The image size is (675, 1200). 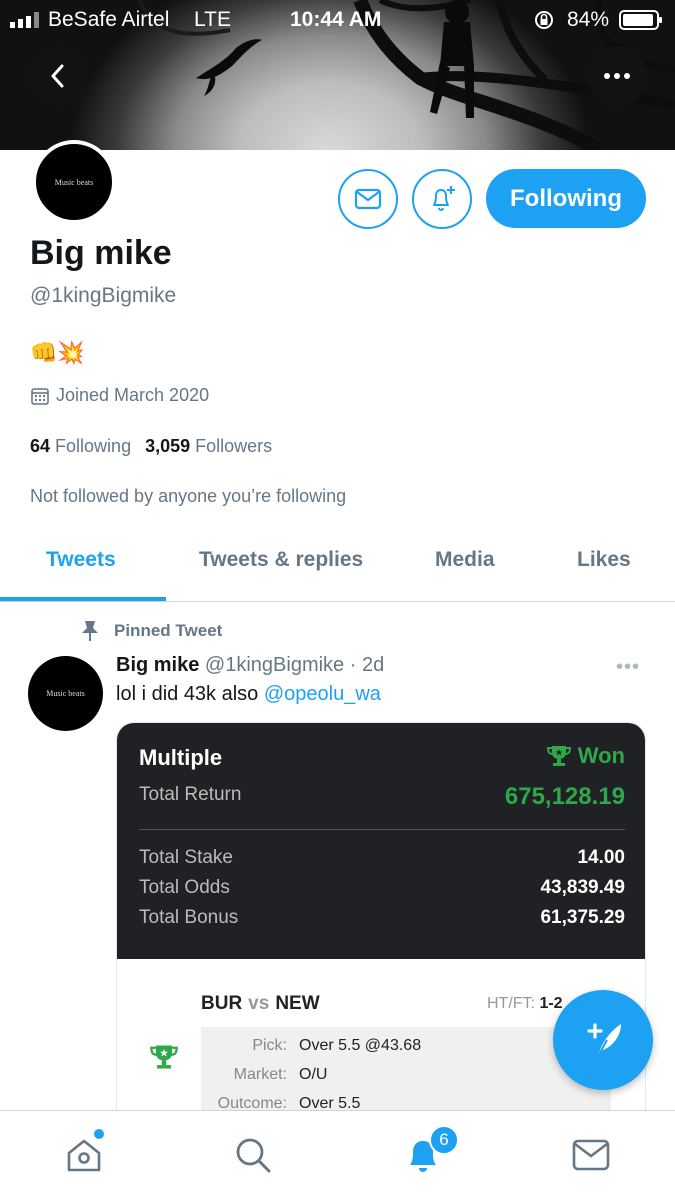 I want to click on htft-label: HT/FT:, so click(x=511, y=1003).